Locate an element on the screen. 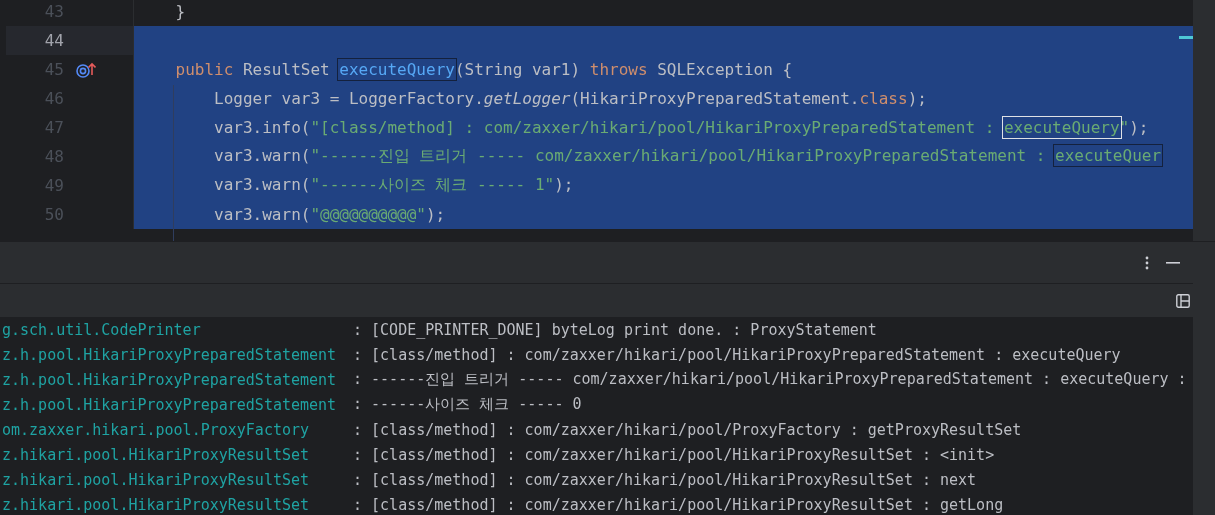 The width and height of the screenshot is (1215, 515). log-message: : [class/method] : com/zaxxer/hikari/pool/HikariProxyResultSet : getLong is located at coordinates (678, 504).